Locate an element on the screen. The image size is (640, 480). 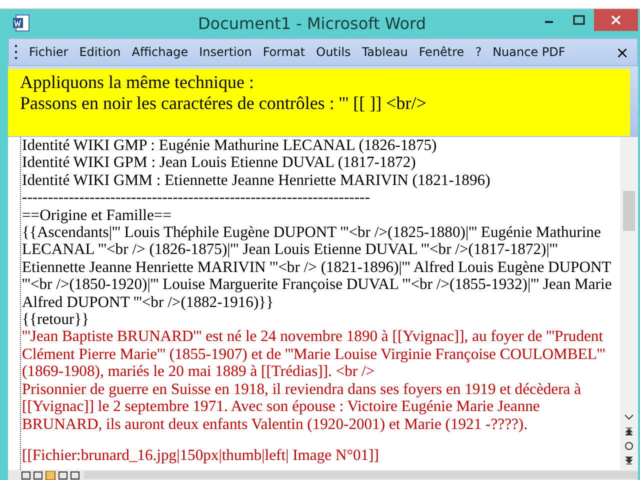
document-paragraph: ==Origine et Famille== is located at coordinates (97, 215).